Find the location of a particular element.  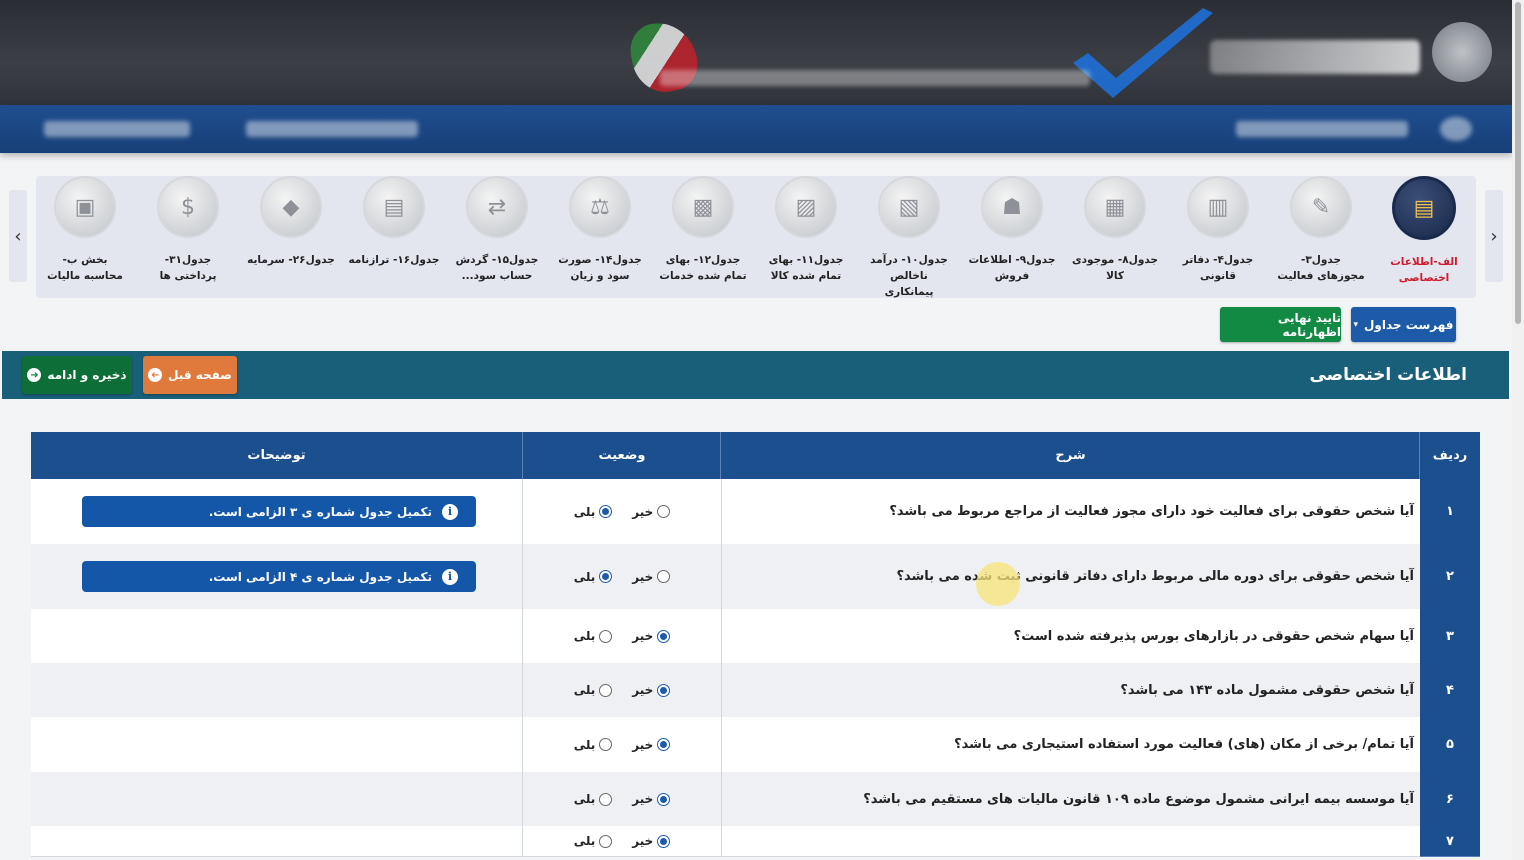

payment-icon: $ is located at coordinates (188, 207).